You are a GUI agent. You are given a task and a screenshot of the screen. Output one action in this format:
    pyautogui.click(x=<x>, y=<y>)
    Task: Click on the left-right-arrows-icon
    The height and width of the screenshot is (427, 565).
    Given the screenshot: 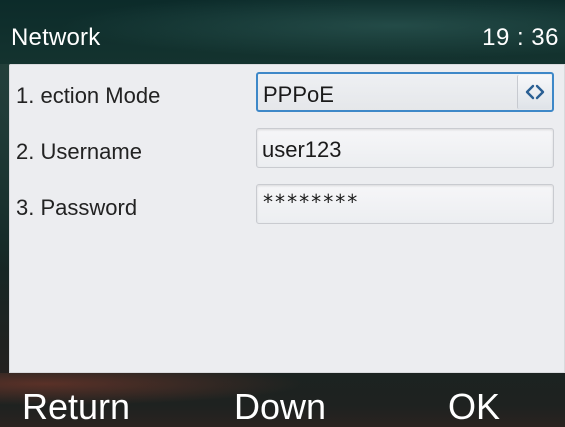 What is the action you would take?
    pyautogui.click(x=535, y=92)
    